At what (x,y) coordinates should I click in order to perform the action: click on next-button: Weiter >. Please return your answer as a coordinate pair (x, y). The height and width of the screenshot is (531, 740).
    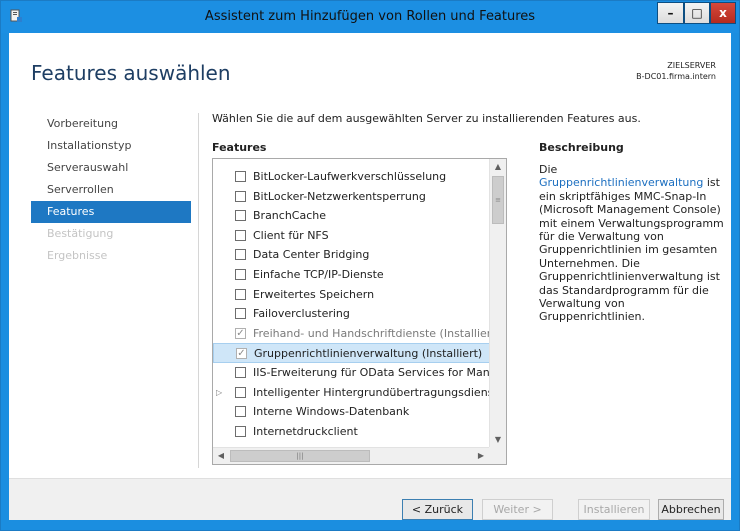
    Looking at the image, I should click on (517, 509).